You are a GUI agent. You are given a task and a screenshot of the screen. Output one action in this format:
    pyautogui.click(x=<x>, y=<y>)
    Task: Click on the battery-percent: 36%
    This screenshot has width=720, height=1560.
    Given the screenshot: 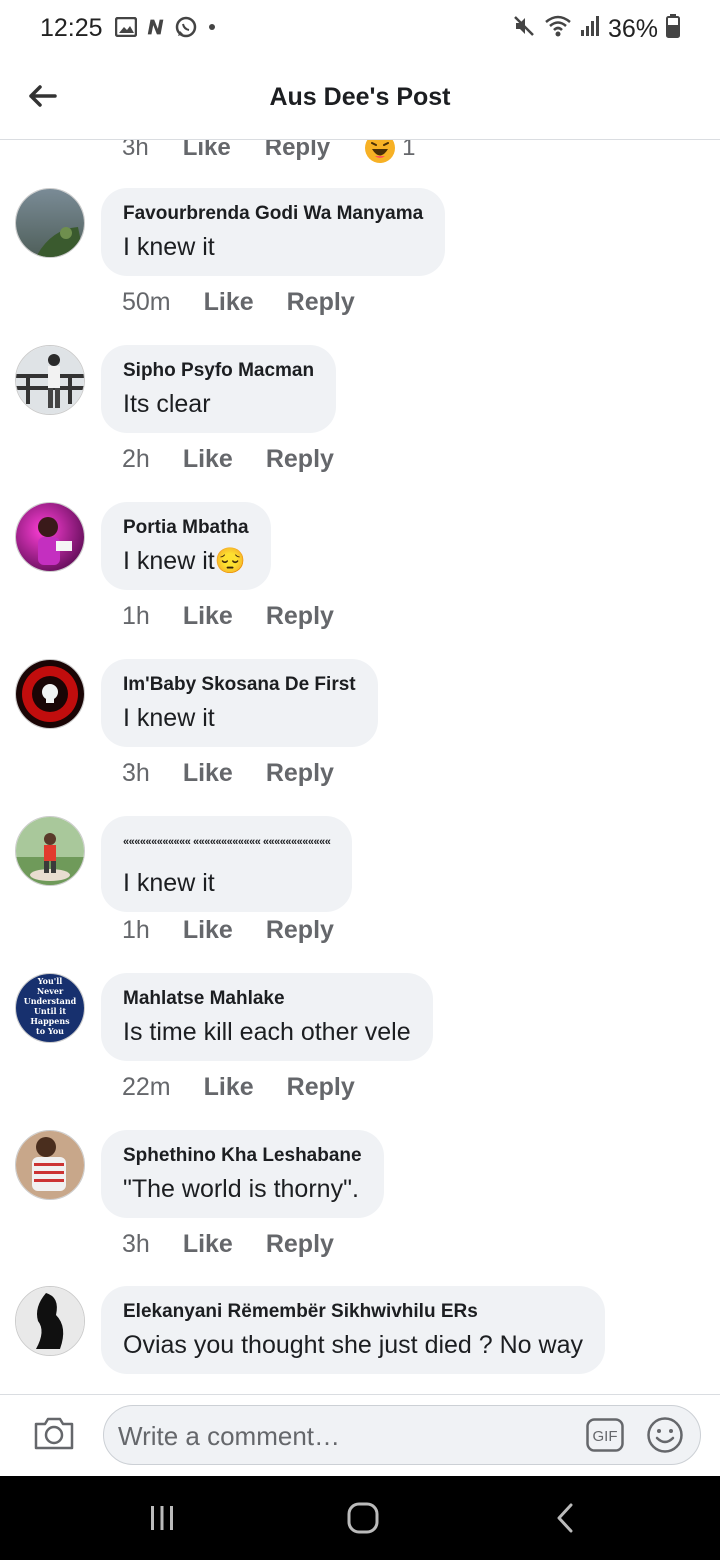 What is the action you would take?
    pyautogui.click(x=632, y=29)
    